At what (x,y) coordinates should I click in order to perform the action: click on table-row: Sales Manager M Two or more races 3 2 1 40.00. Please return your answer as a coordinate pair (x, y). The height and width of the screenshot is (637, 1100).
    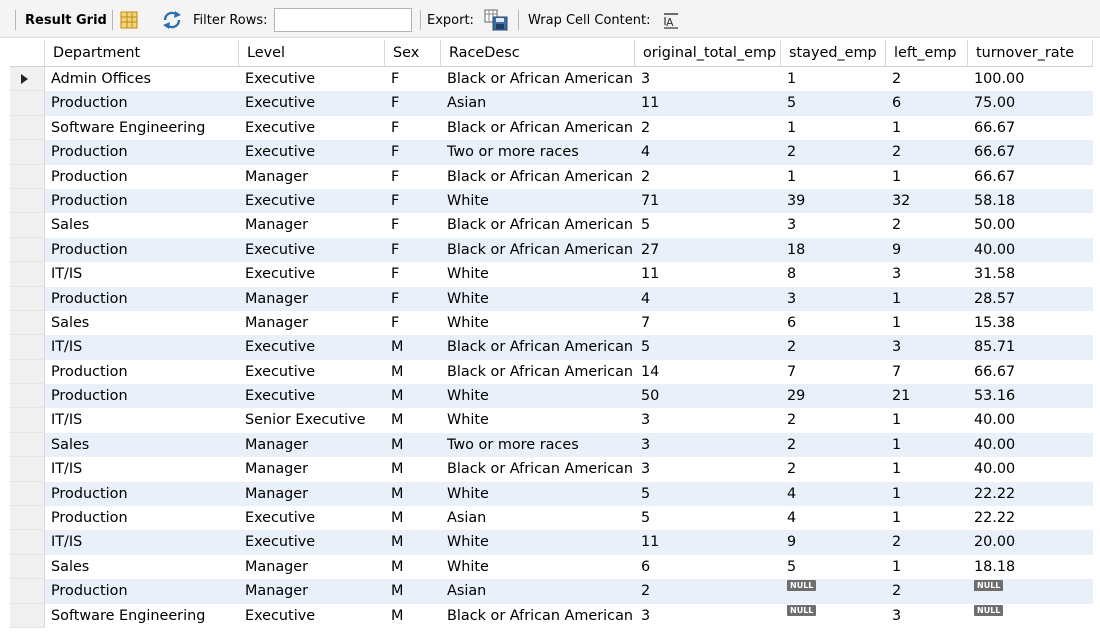
    Looking at the image, I should click on (551, 445).